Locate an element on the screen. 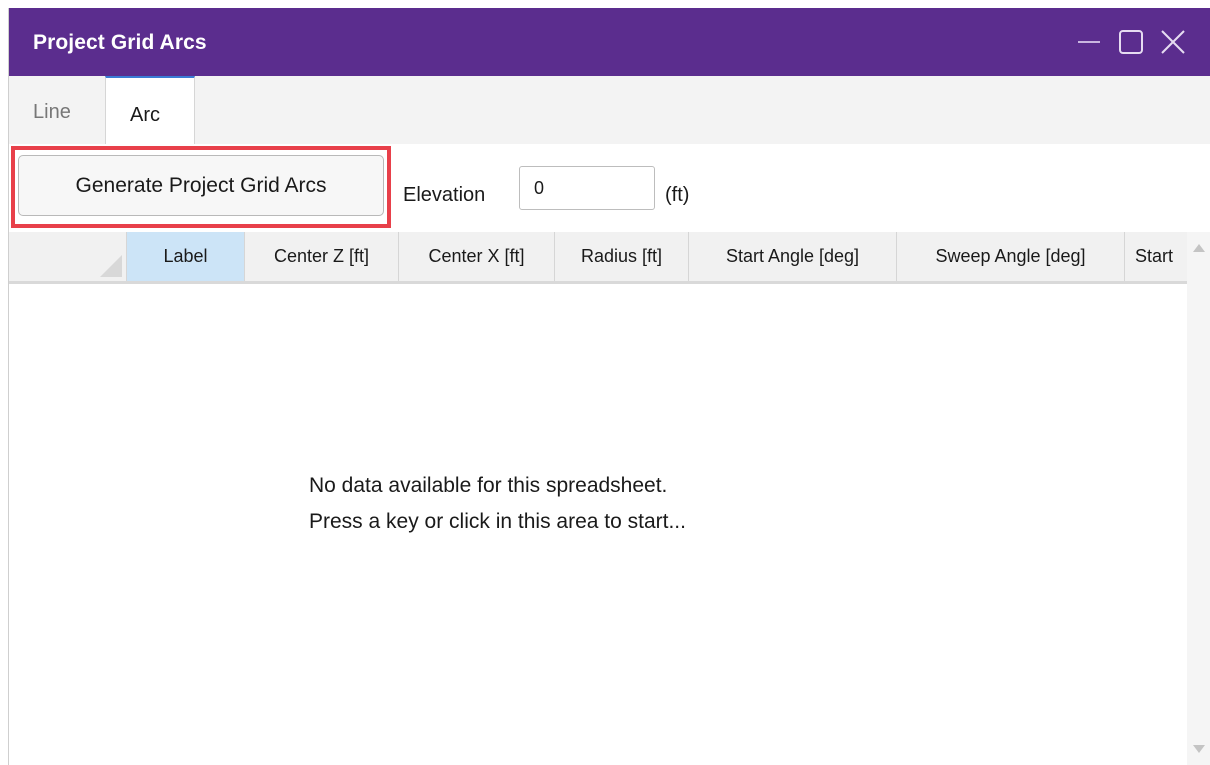 This screenshot has height=765, width=1210. elevation-input is located at coordinates (587, 188).